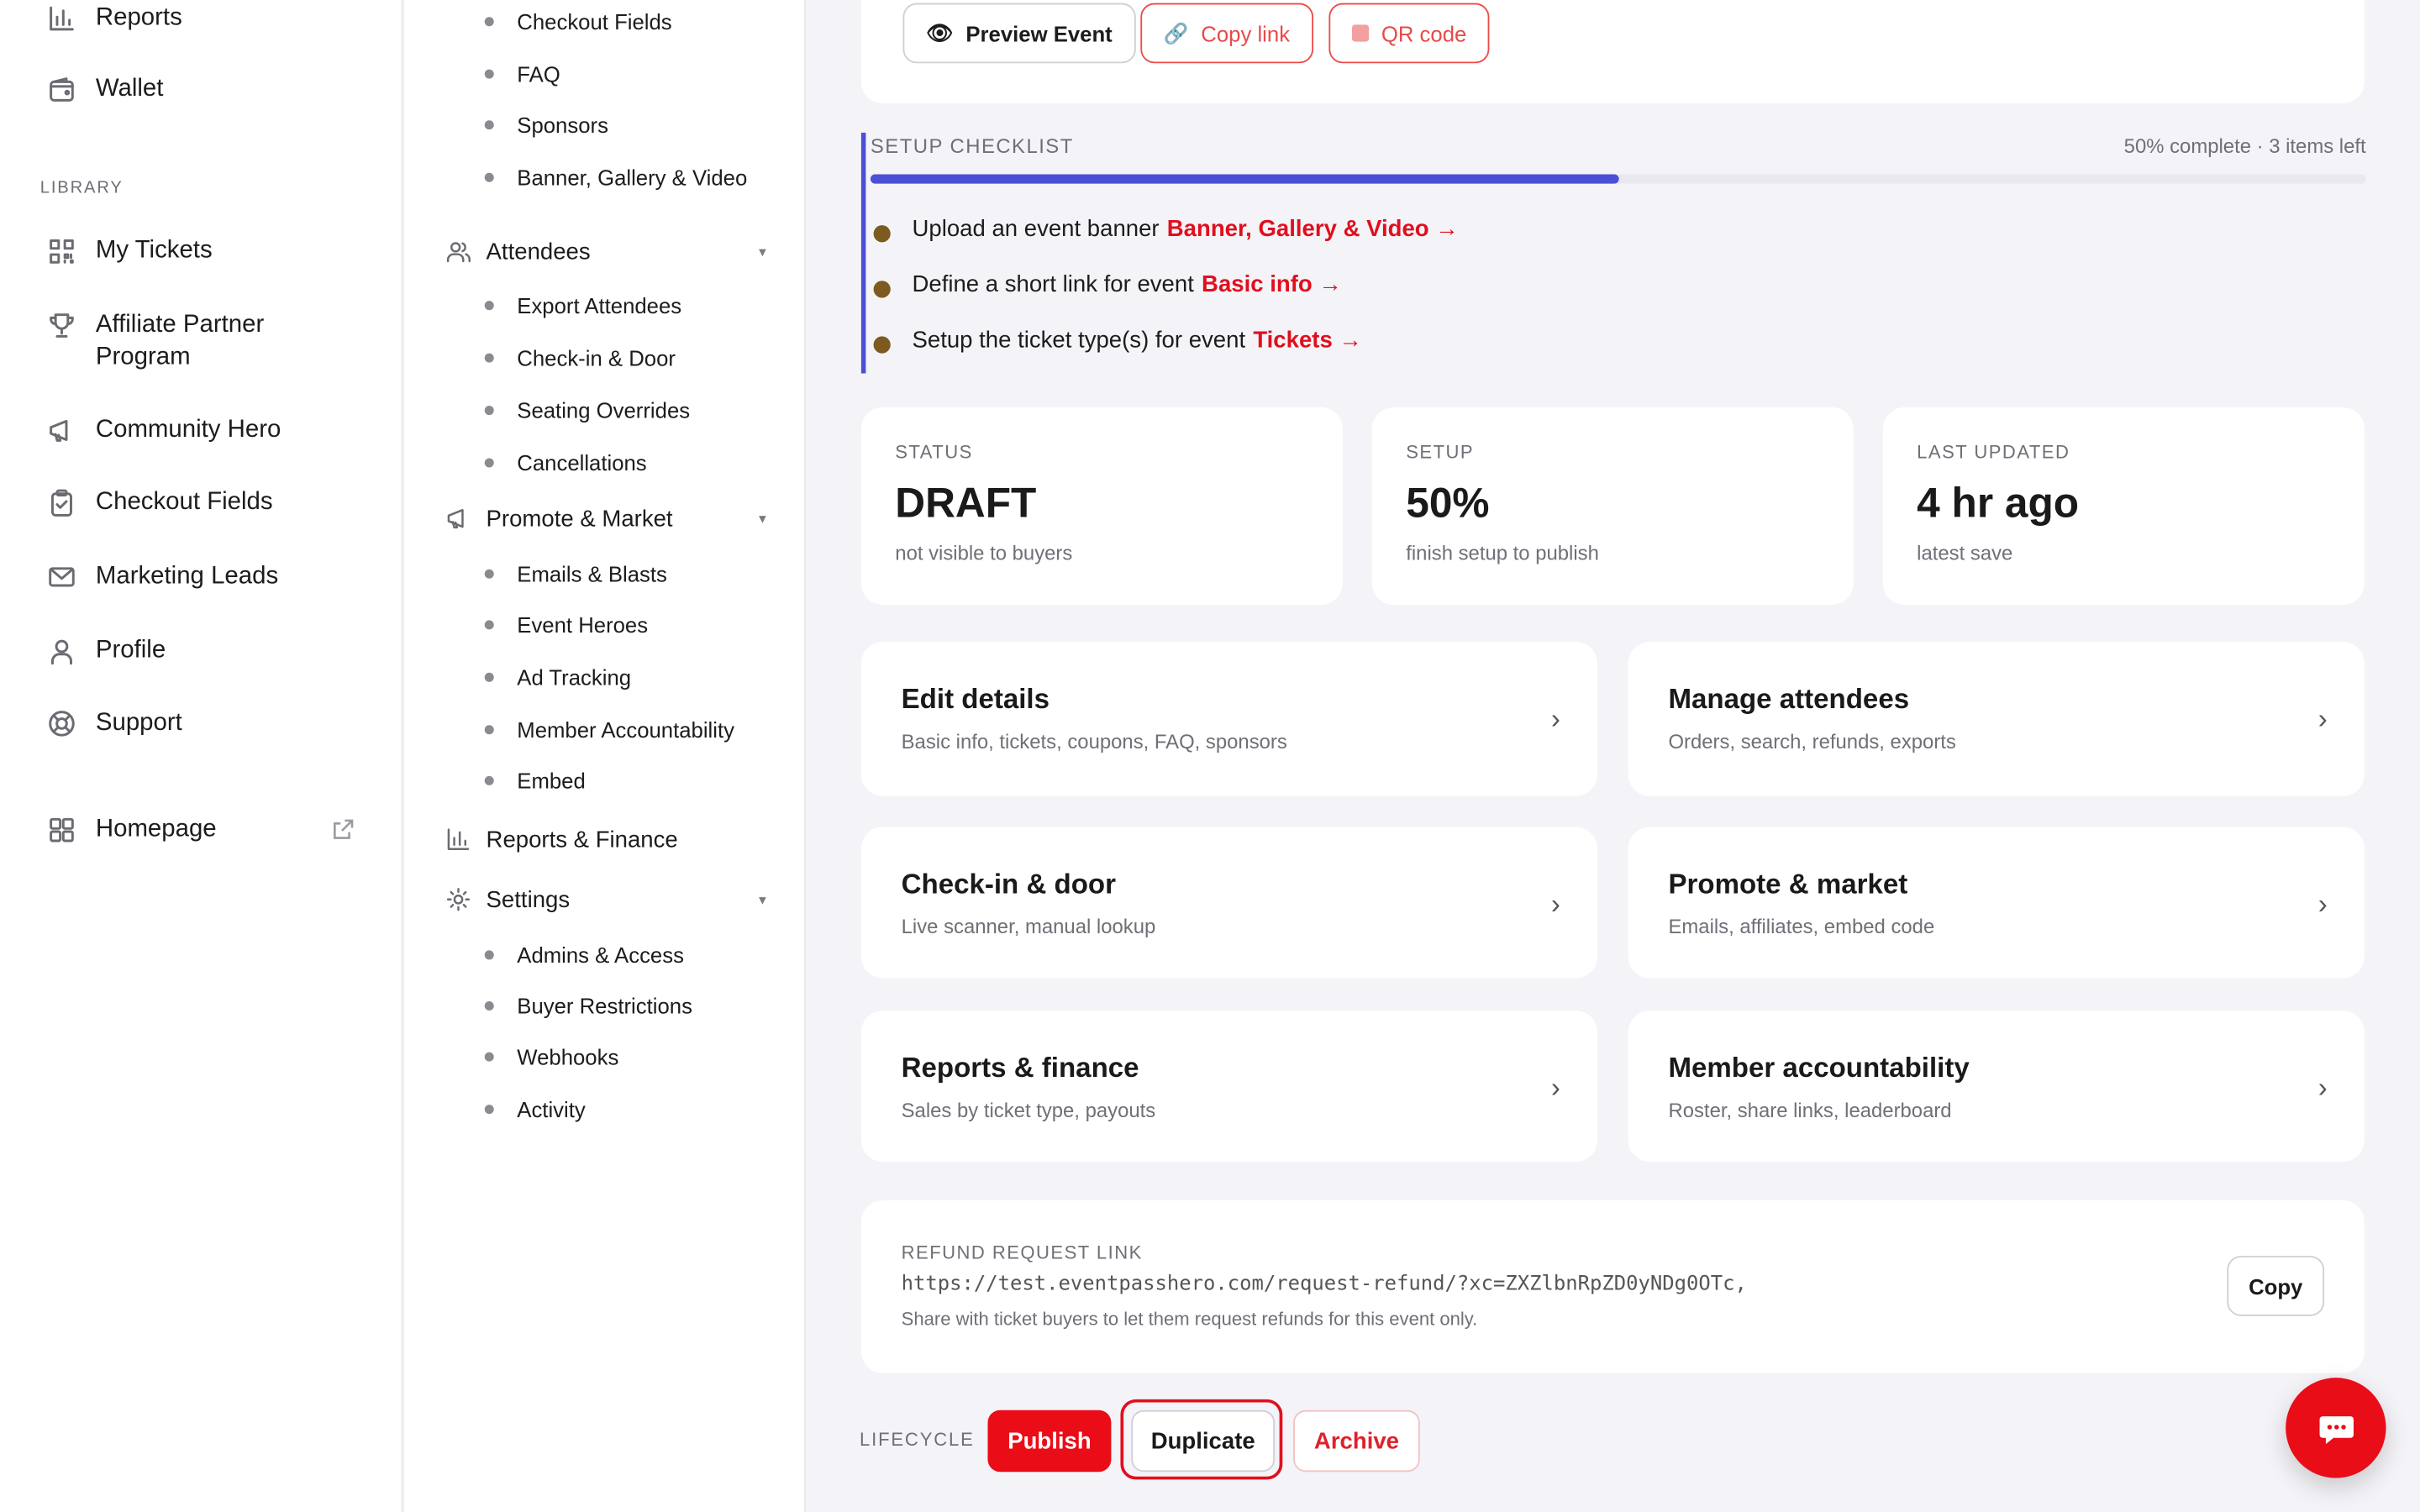 The image size is (2420, 1512). I want to click on copy-link-button: 🔗 Copy link, so click(1226, 33).